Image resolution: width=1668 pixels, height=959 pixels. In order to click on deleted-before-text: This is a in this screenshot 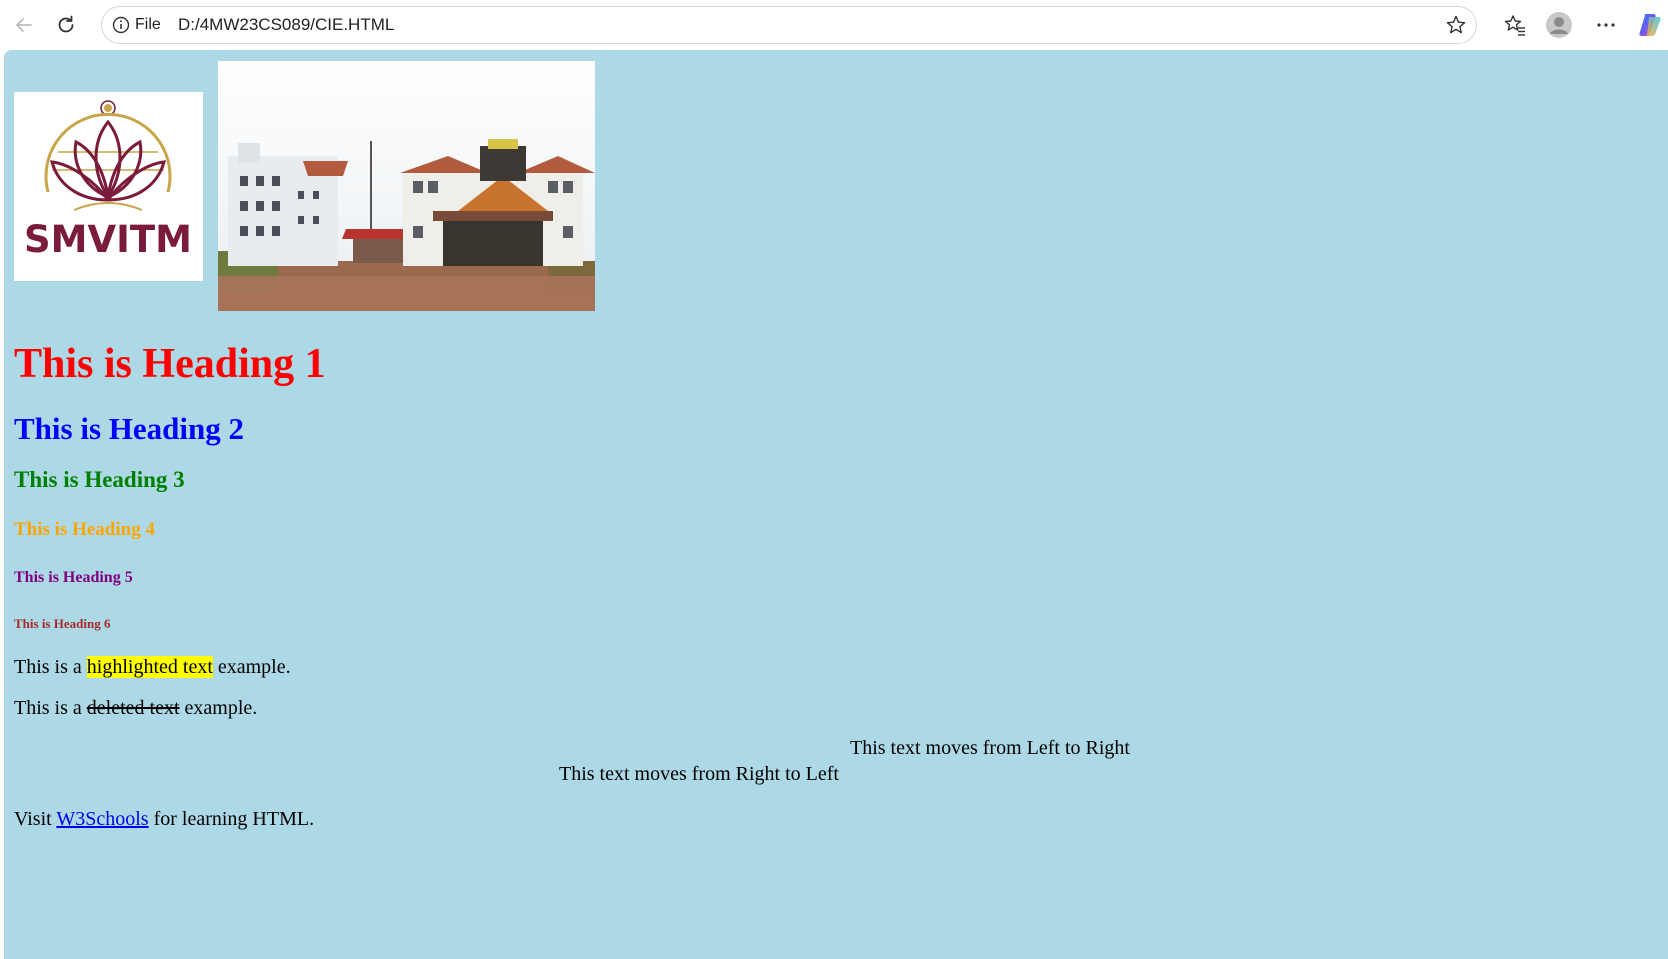, I will do `click(50, 708)`.